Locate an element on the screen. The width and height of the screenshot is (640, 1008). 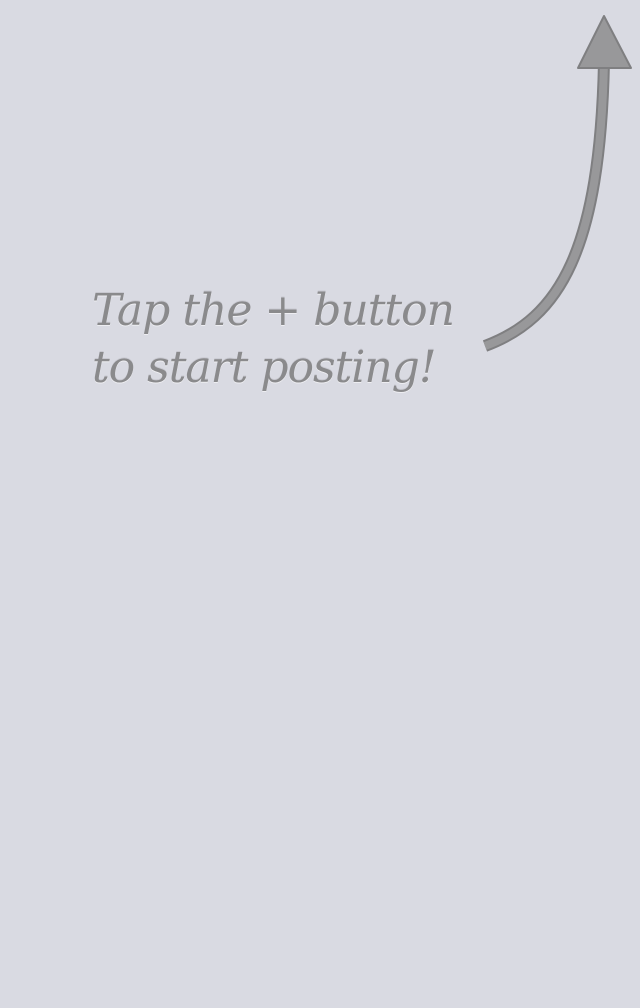
hint-line-2: to start posting! is located at coordinates (264, 367).